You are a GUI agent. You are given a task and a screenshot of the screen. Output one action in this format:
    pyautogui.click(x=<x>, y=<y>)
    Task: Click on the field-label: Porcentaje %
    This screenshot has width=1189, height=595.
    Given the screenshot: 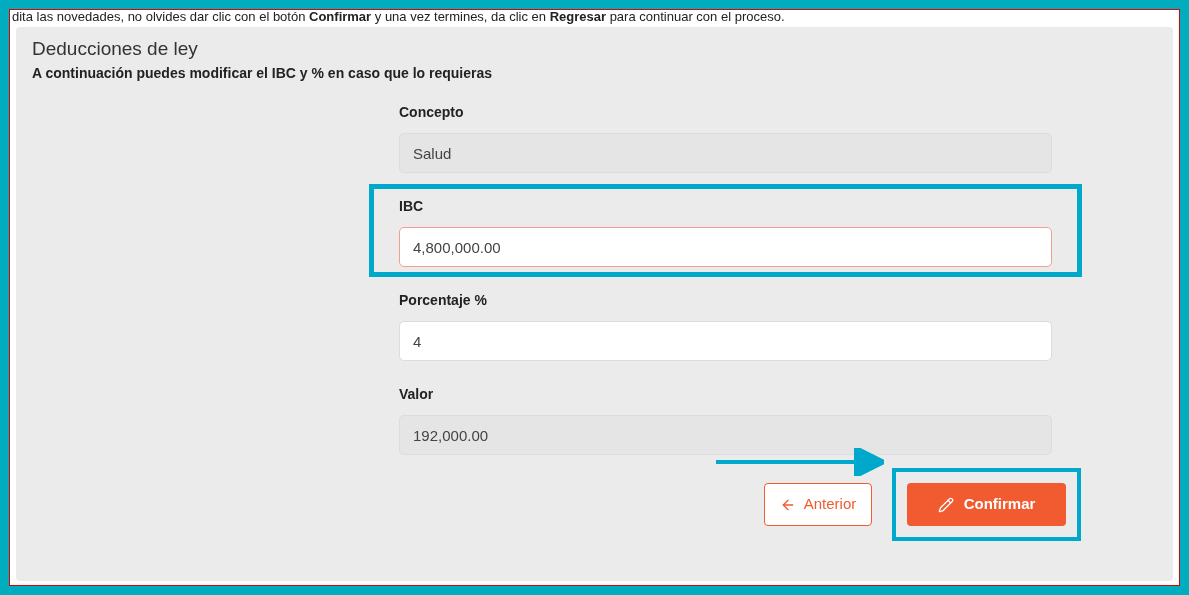 What is the action you would take?
    pyautogui.click(x=443, y=300)
    